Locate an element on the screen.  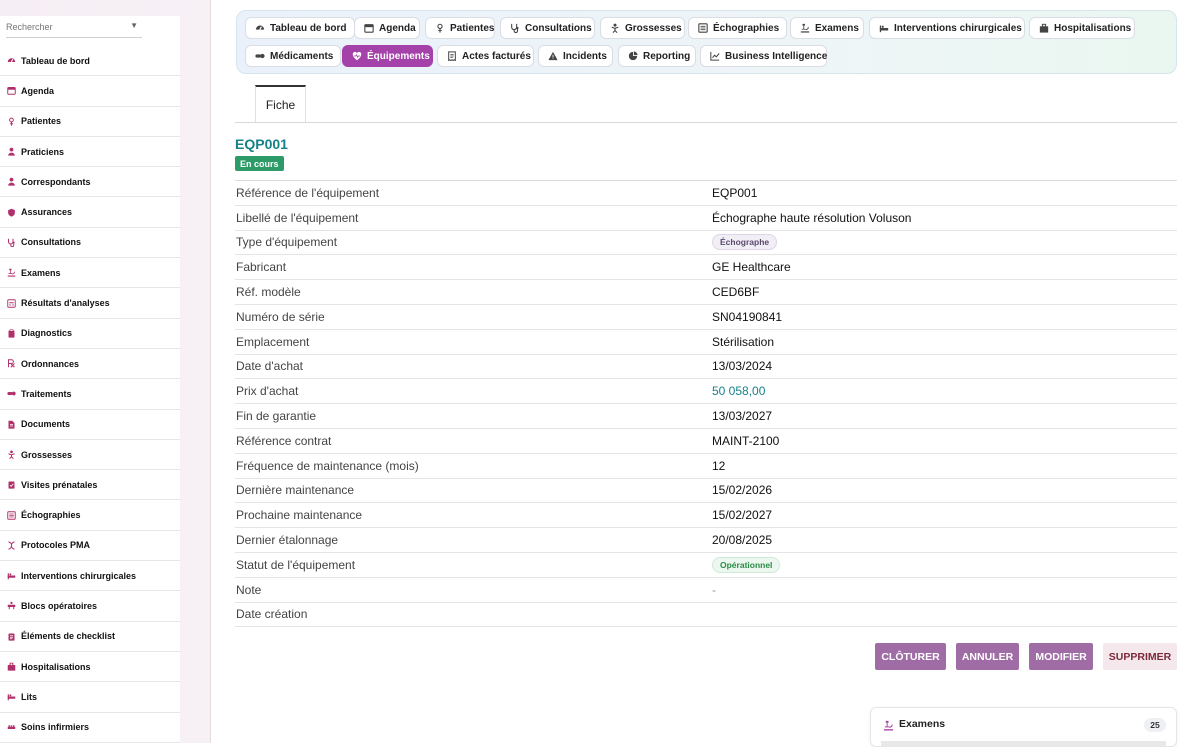
field-value: Échographe haute résolution Voluson is located at coordinates (812, 217).